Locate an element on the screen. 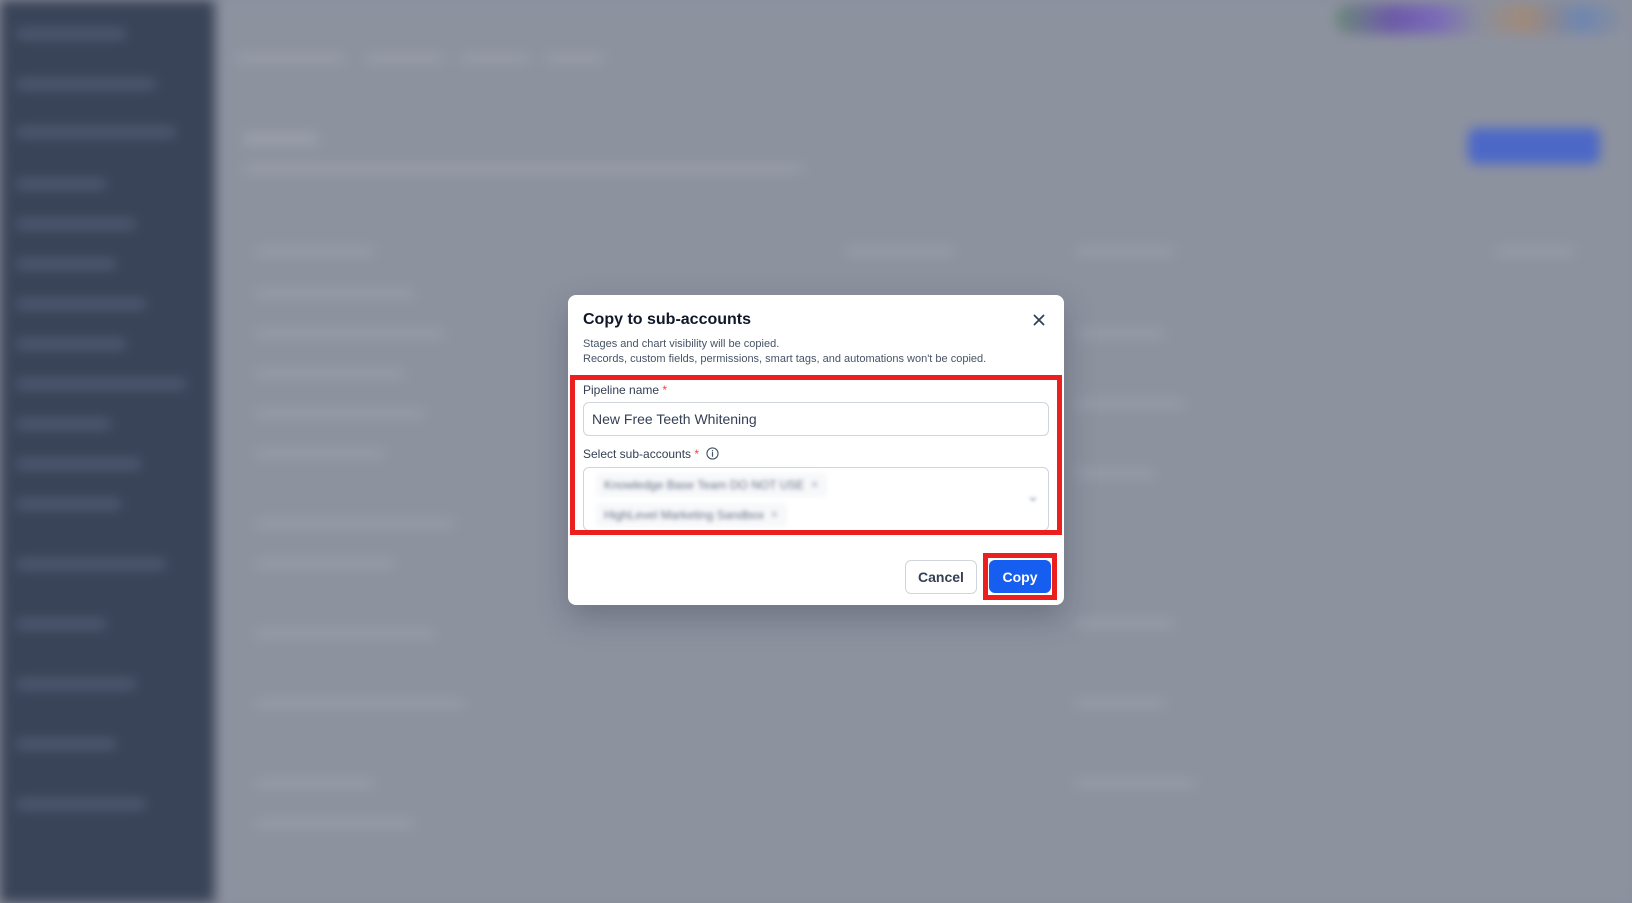 This screenshot has width=1632, height=903. background-header-avatars is located at coordinates (1480, 19).